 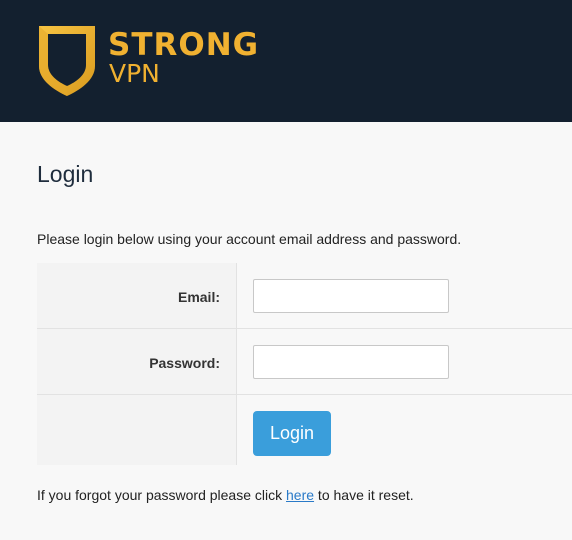 What do you see at coordinates (137, 430) in the screenshot?
I see `submit-label-cell` at bounding box center [137, 430].